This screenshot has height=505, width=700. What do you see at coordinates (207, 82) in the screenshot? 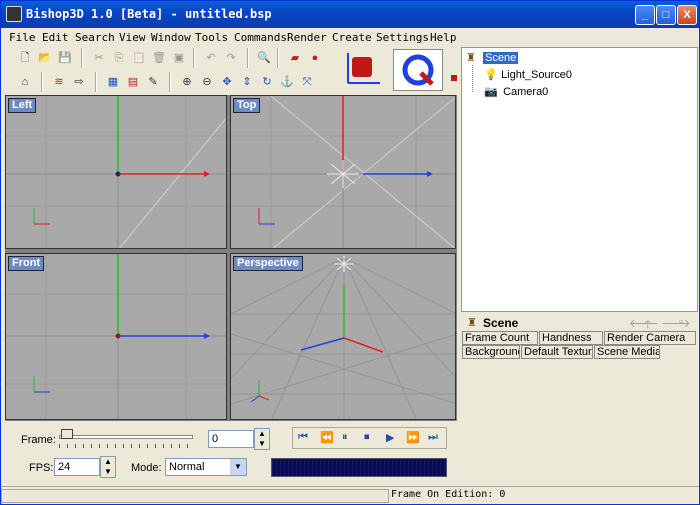
I see `zoom-out-icon: ⊖` at bounding box center [207, 82].